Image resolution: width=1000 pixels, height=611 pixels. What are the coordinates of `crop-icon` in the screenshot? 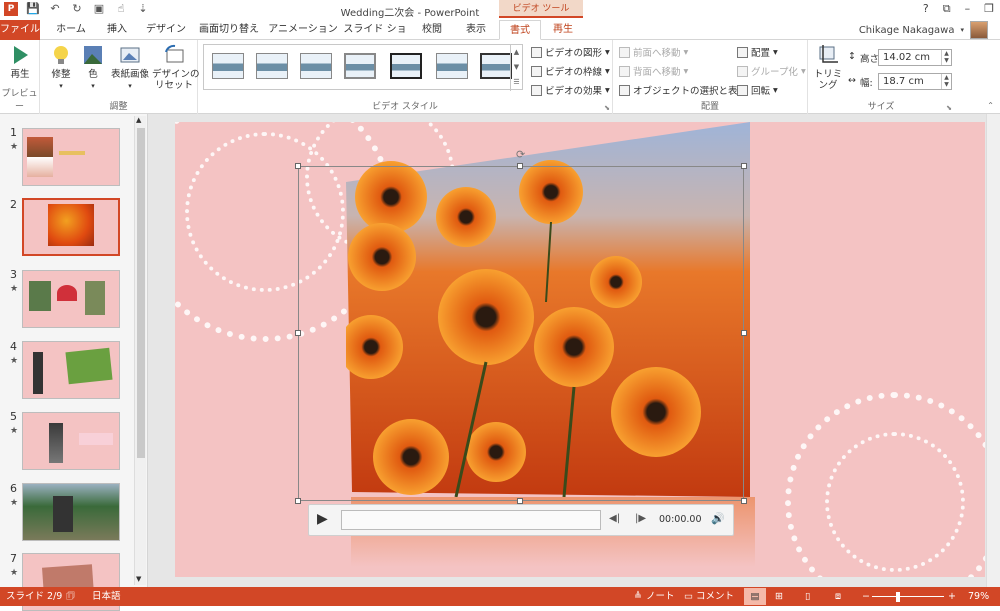 It's located at (828, 54).